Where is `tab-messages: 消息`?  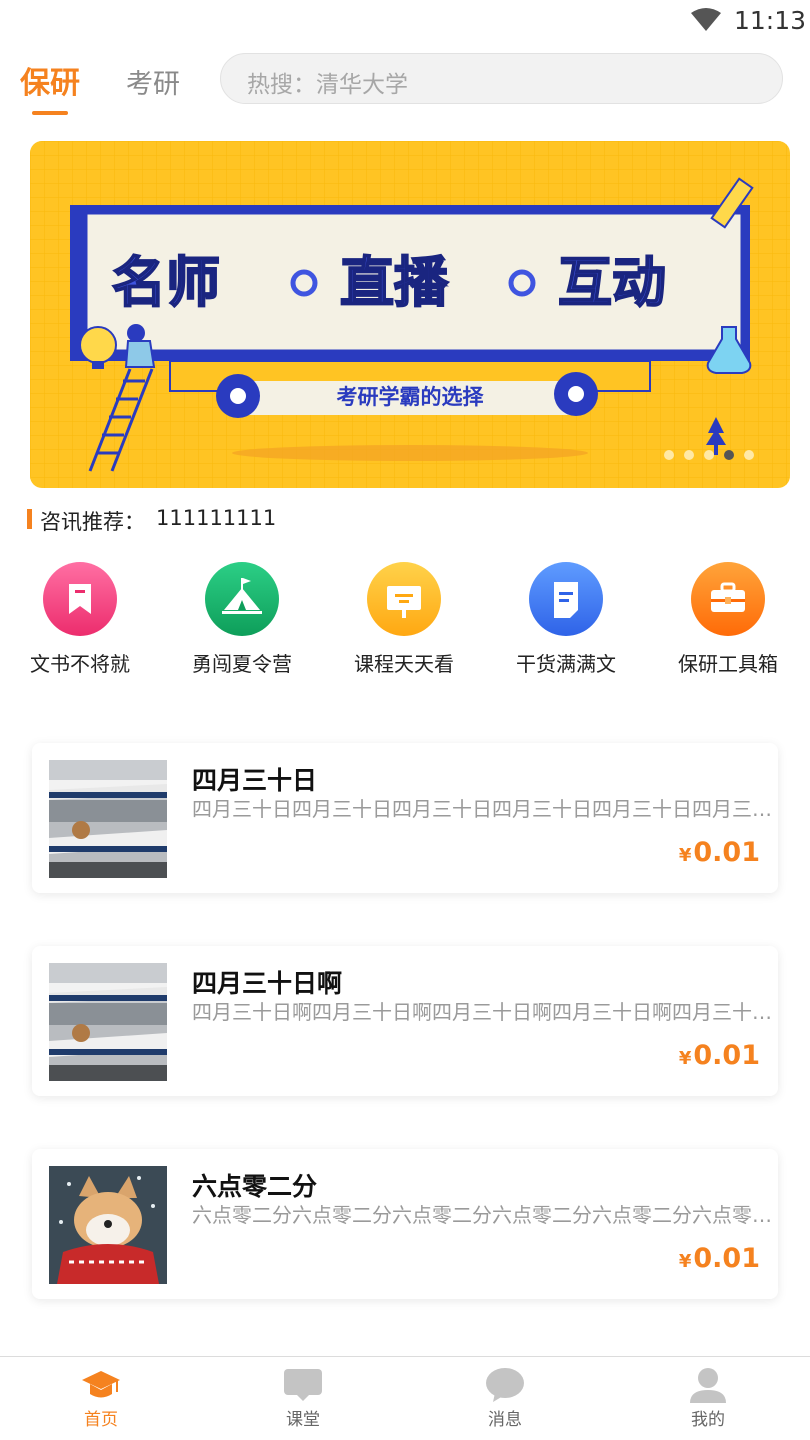
tab-messages: 消息 is located at coordinates (505, 1398).